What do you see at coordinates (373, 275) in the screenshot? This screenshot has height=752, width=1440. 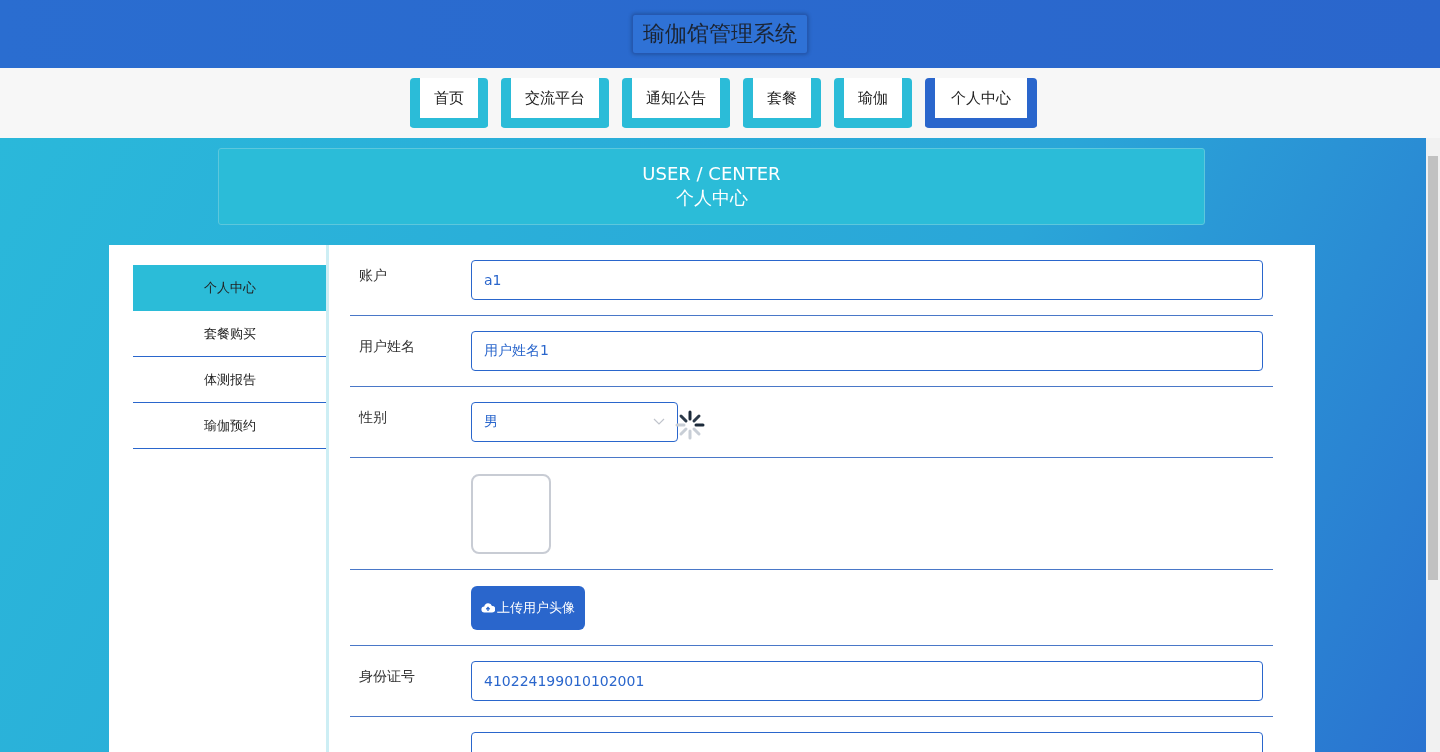 I see `field-label: 账户` at bounding box center [373, 275].